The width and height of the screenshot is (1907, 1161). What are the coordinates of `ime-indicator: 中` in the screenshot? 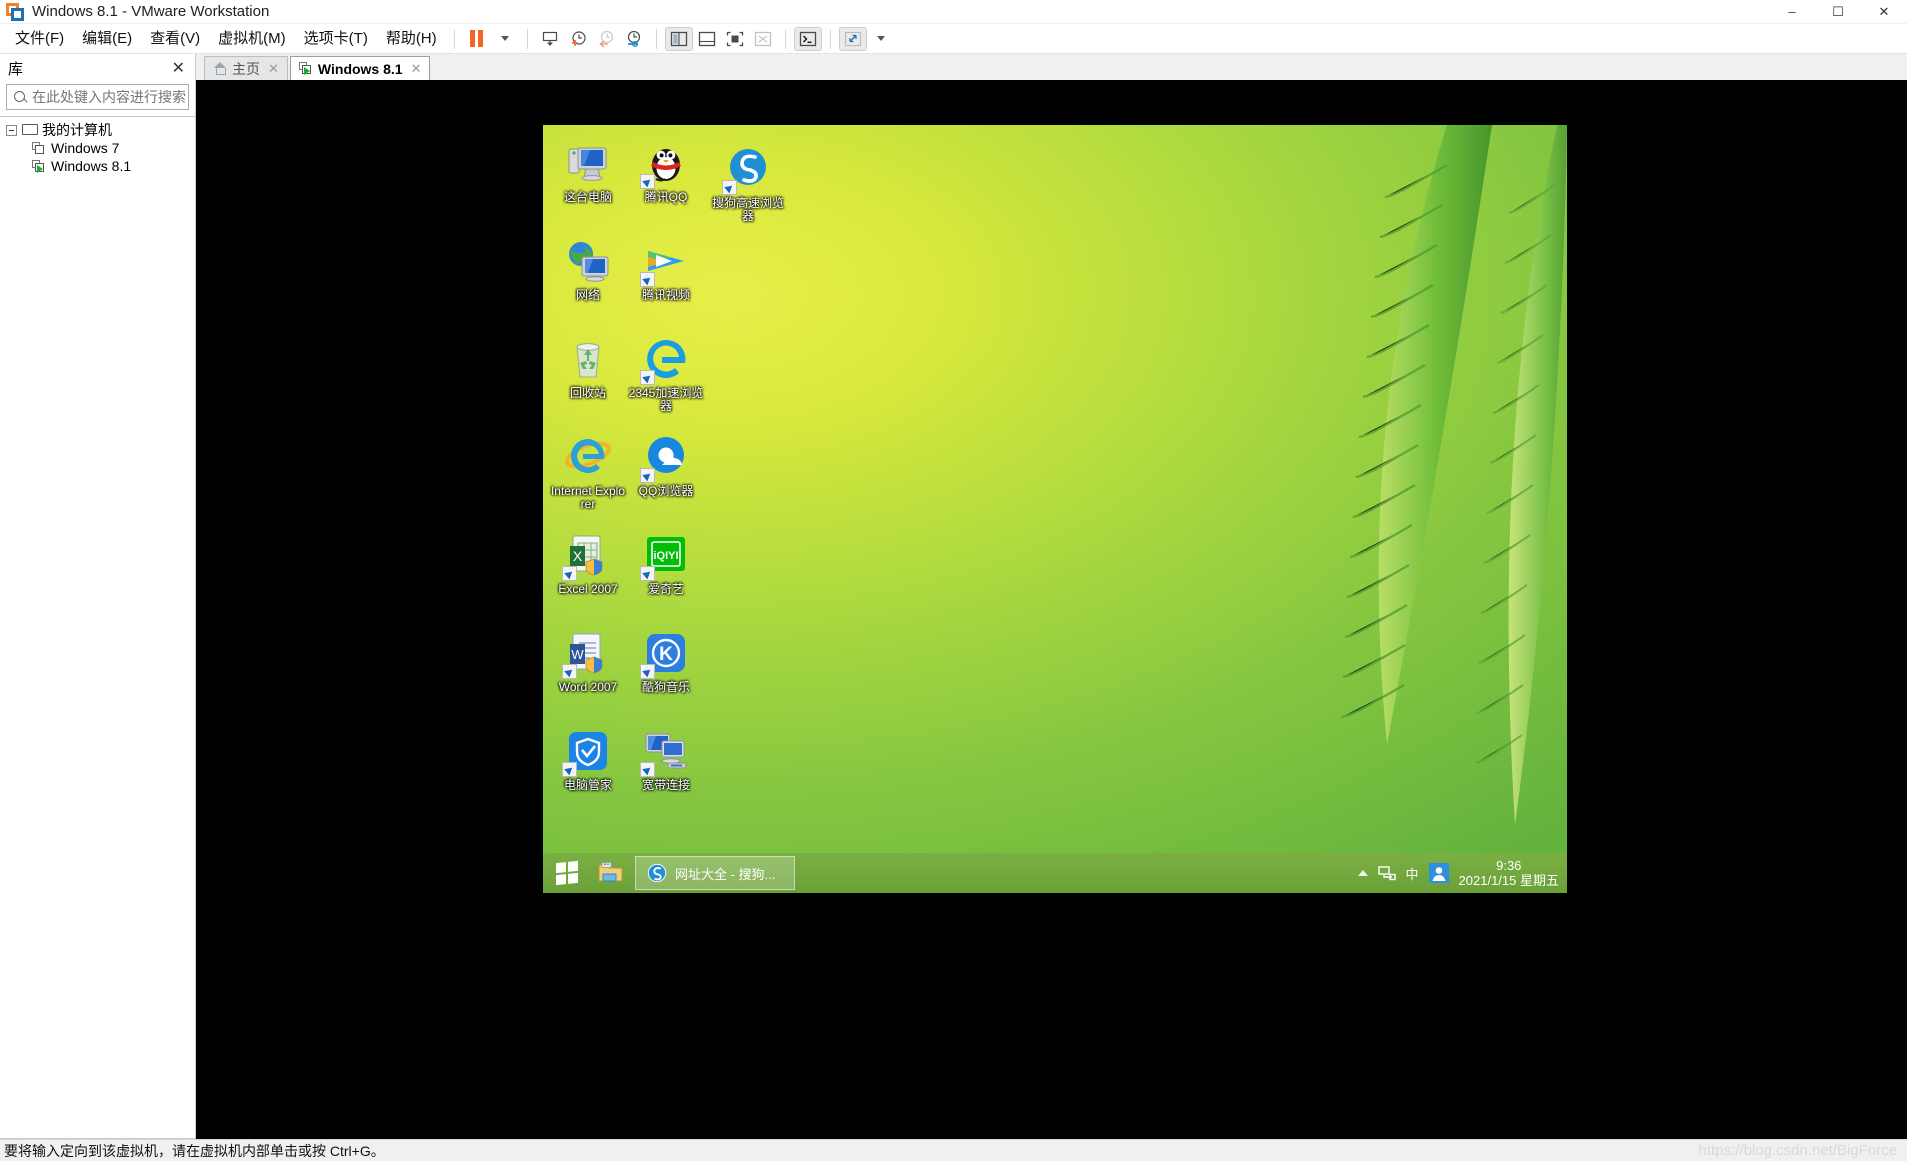 It's located at (1412, 873).